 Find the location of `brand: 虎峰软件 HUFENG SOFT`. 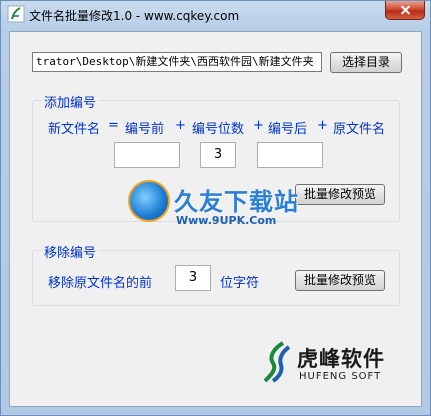

brand: 虎峰软件 HUFENG SOFT is located at coordinates (338, 364).